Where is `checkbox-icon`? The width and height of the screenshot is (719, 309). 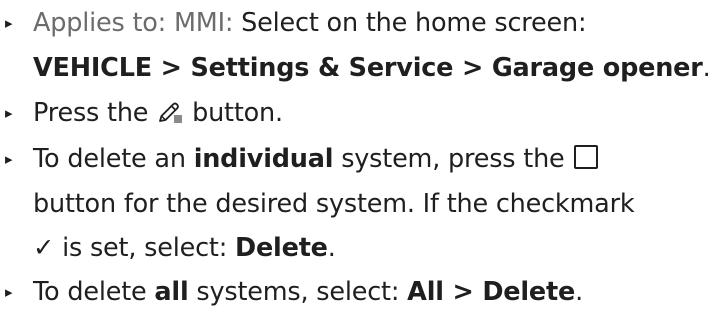 checkbox-icon is located at coordinates (586, 157).